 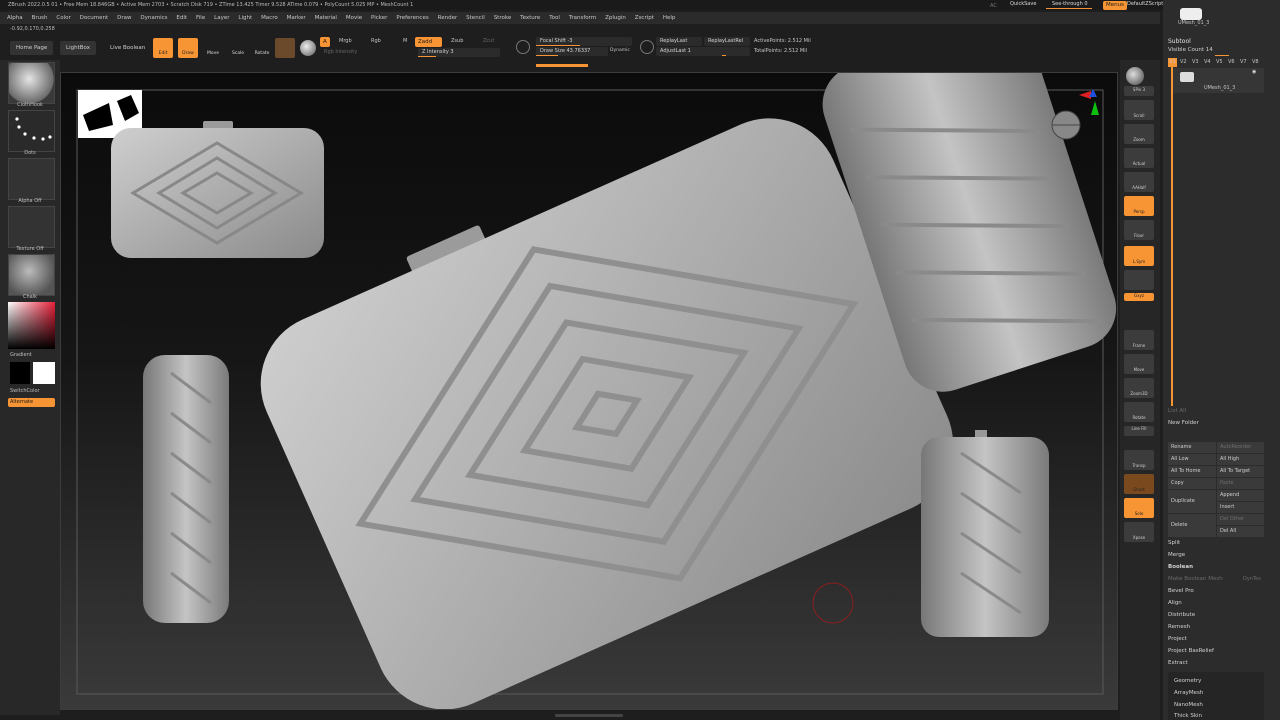 I want to click on scroll-button: Scroll, so click(x=1139, y=110).